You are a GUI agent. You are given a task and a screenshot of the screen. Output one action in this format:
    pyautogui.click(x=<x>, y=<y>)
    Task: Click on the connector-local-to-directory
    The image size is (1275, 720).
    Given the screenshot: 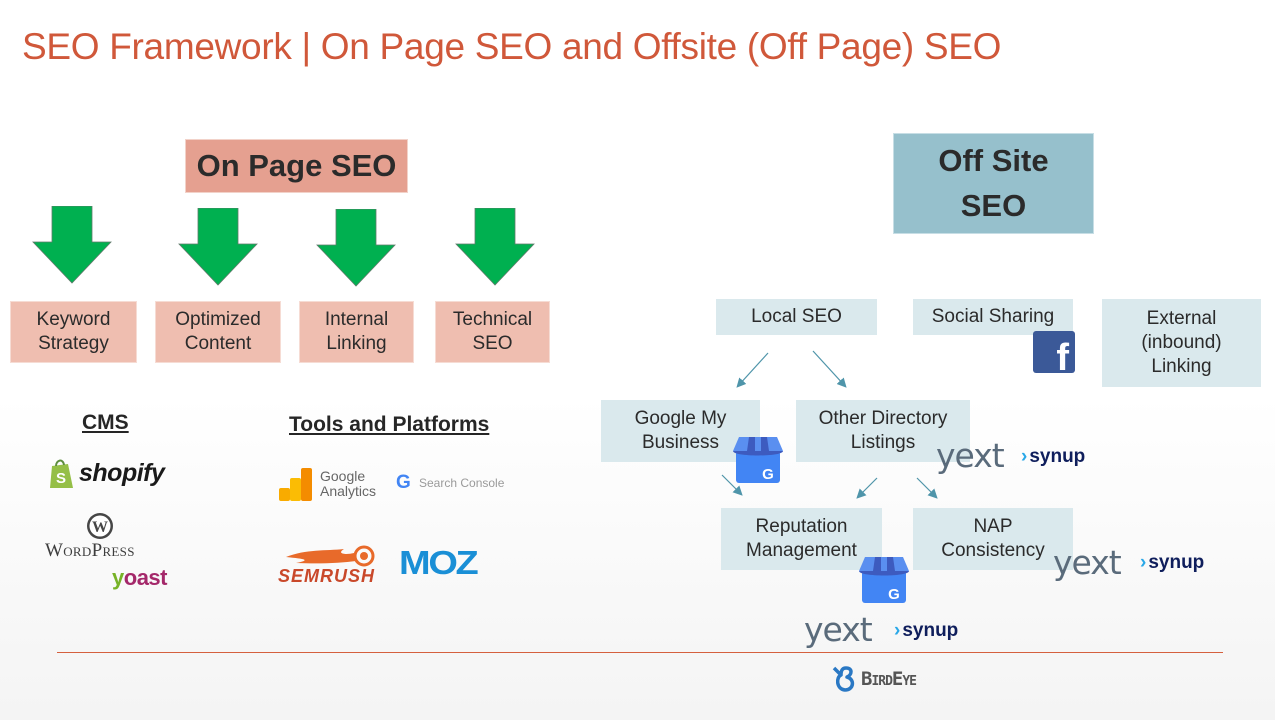 What is the action you would take?
    pyautogui.click(x=829, y=369)
    